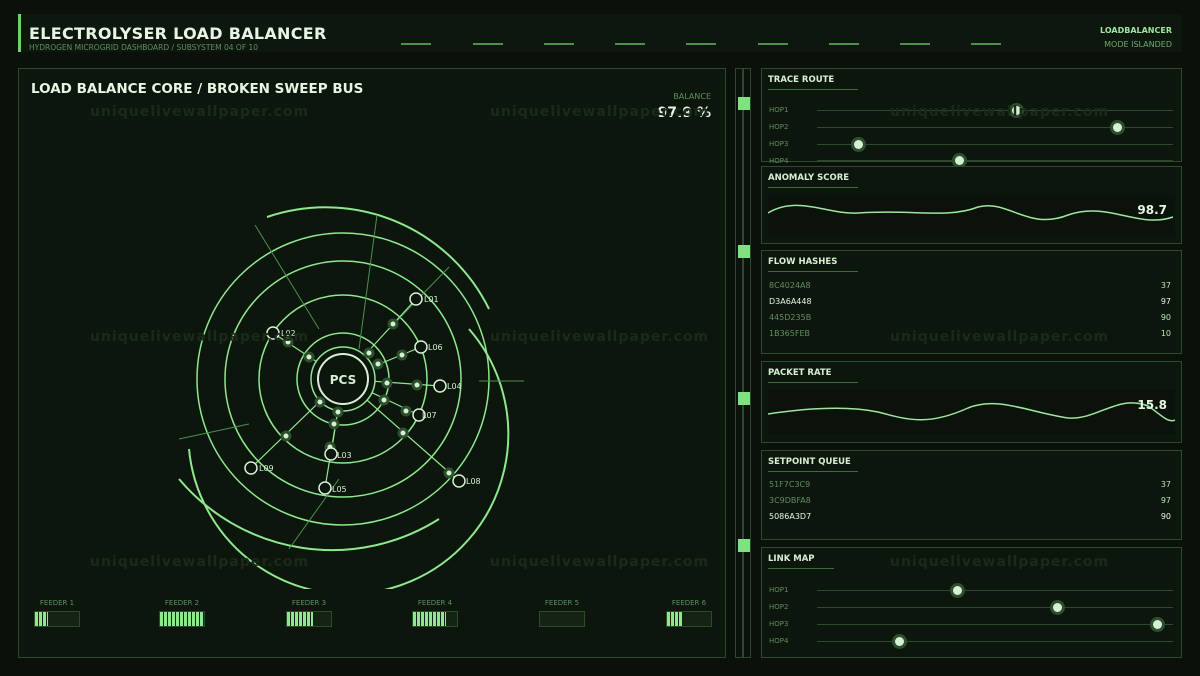 The width and height of the screenshot is (1200, 676). Describe the element at coordinates (970, 212) in the screenshot. I see `anomaly-wave-line` at that location.